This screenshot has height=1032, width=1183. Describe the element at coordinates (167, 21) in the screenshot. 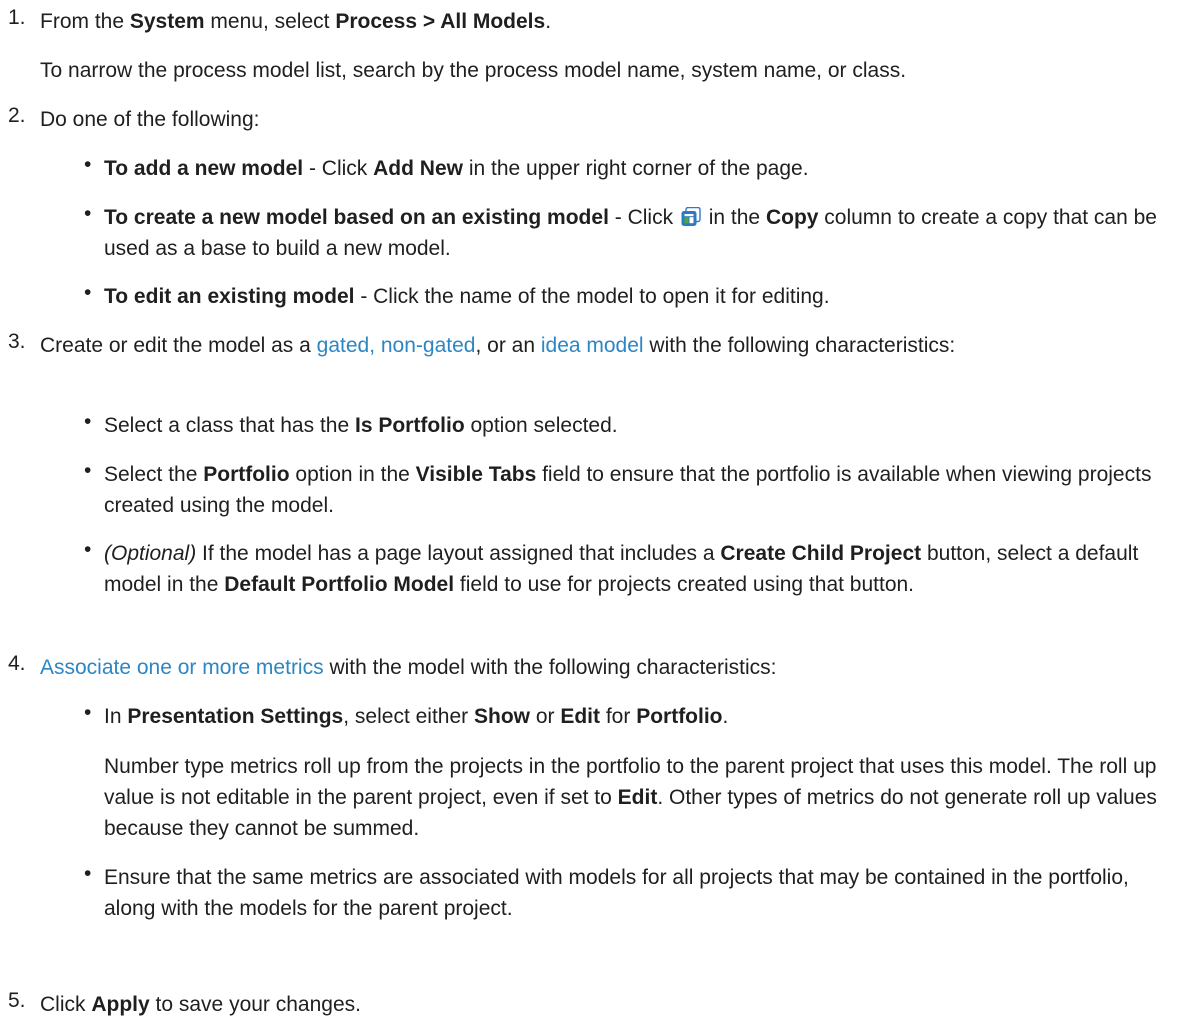

I see `bold-term: System` at that location.